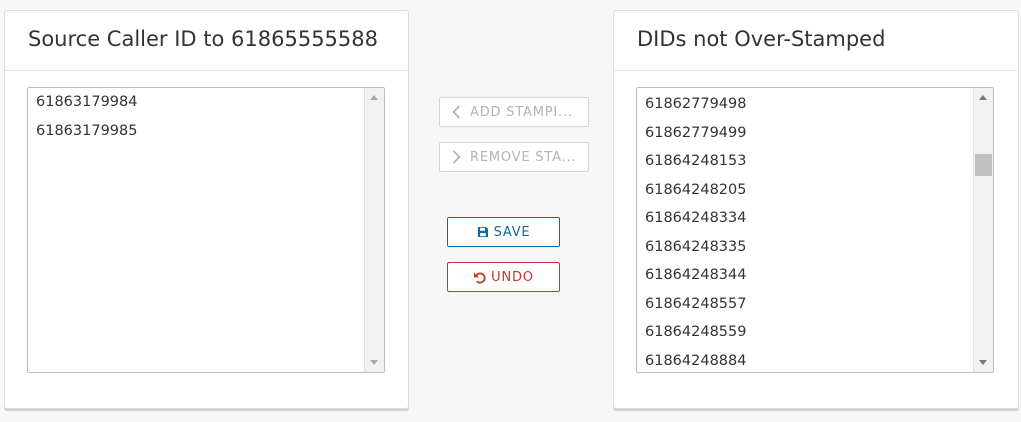  Describe the element at coordinates (456, 157) in the screenshot. I see `chevron-right-icon` at that location.